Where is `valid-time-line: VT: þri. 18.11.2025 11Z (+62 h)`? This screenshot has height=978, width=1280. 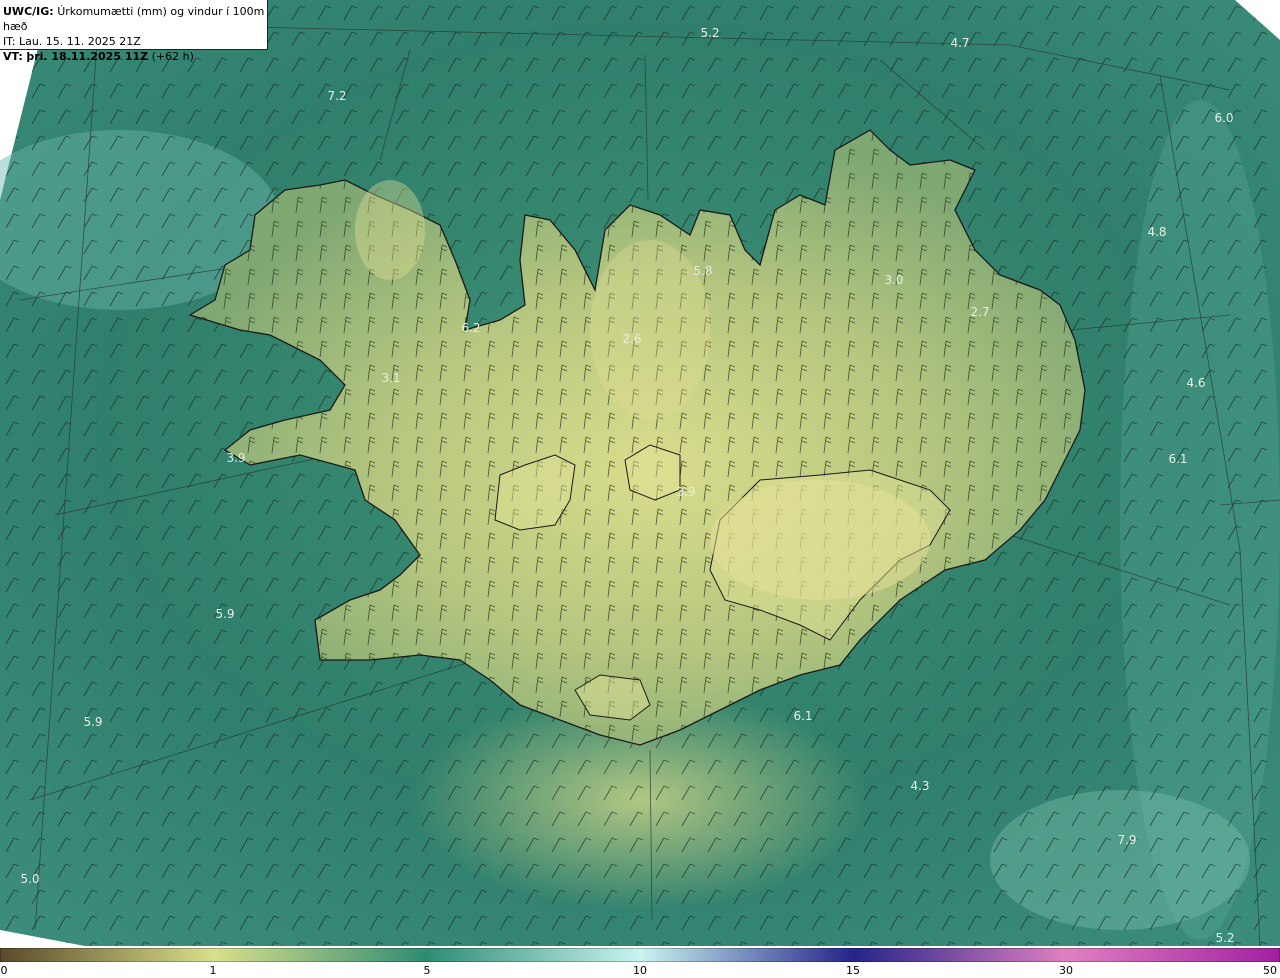
valid-time-line: VT: þri. 18.11.2025 11Z (+62 h) is located at coordinates (135, 56).